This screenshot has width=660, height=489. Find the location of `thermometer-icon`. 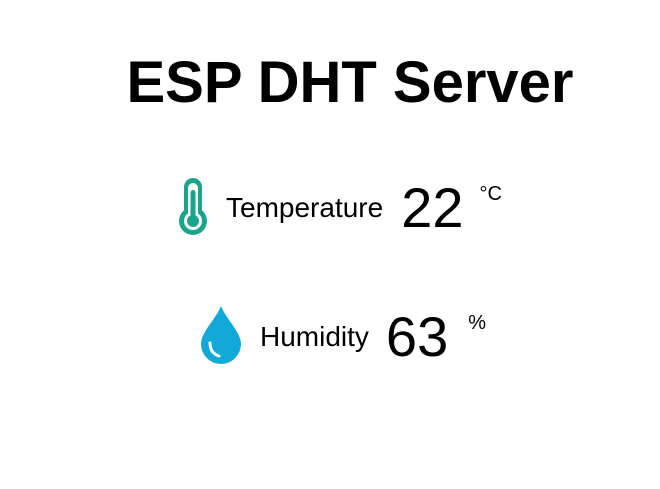

thermometer-icon is located at coordinates (193, 208).